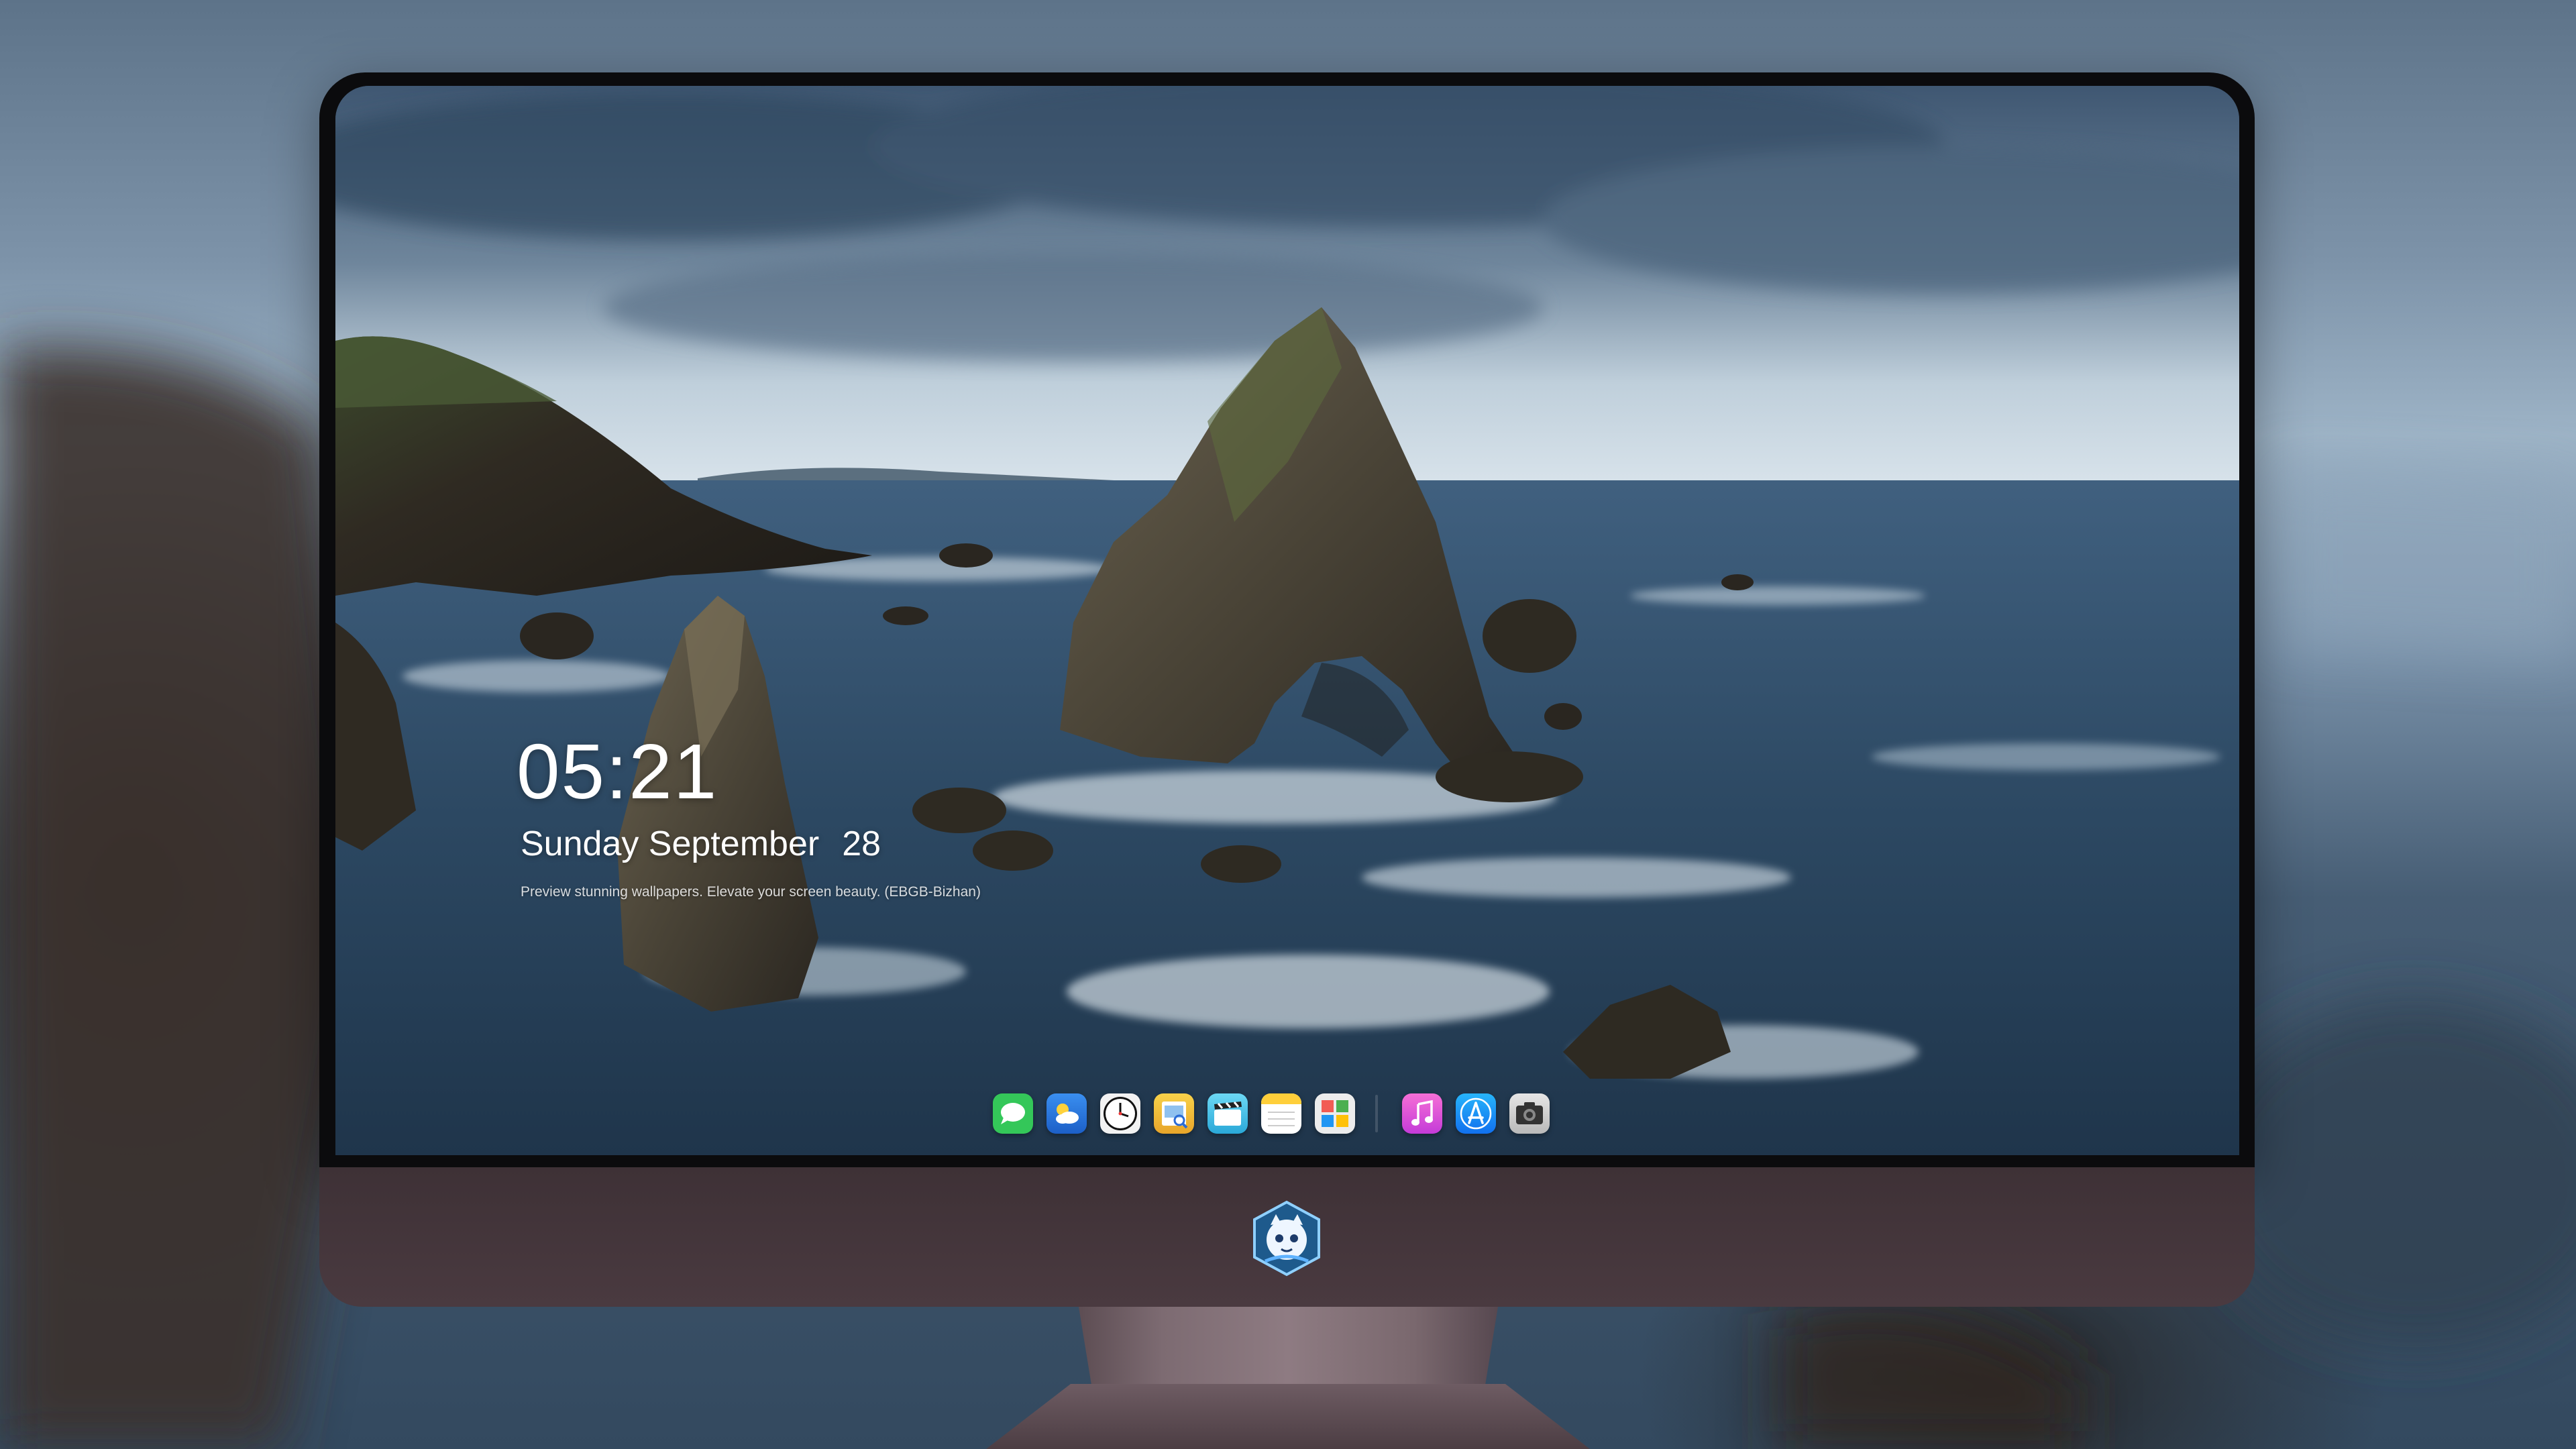 This screenshot has height=1449, width=2576. What do you see at coordinates (1335, 1113) in the screenshot?
I see `photo-grid-icon` at bounding box center [1335, 1113].